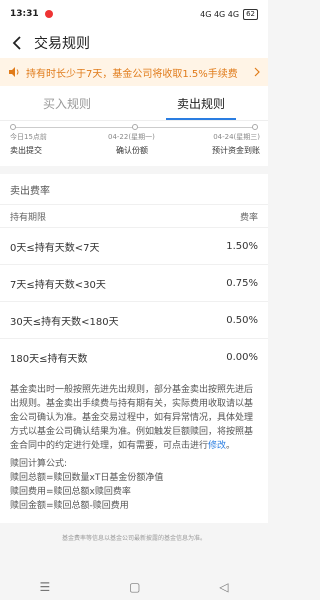 This screenshot has width=320, height=600. I want to click on chevron-right-icon, so click(257, 72).